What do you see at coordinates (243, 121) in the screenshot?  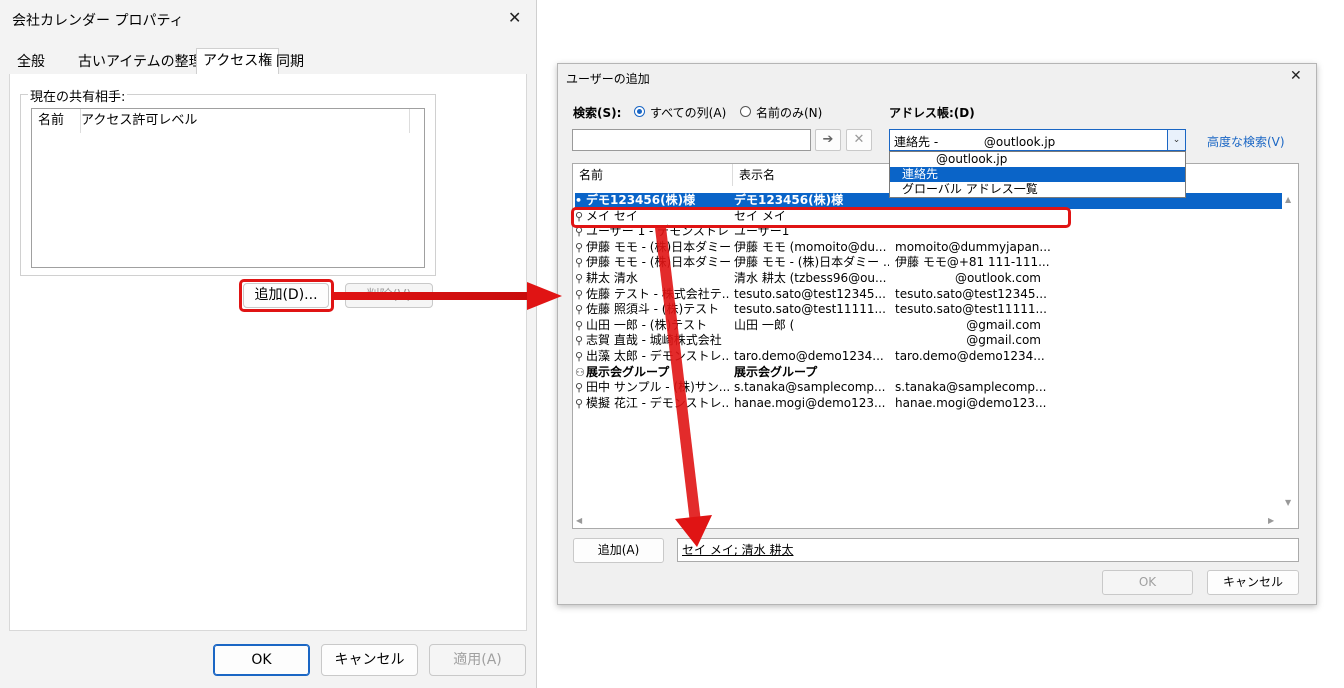 I see `column-permission-level: アクセス許可レベル` at bounding box center [243, 121].